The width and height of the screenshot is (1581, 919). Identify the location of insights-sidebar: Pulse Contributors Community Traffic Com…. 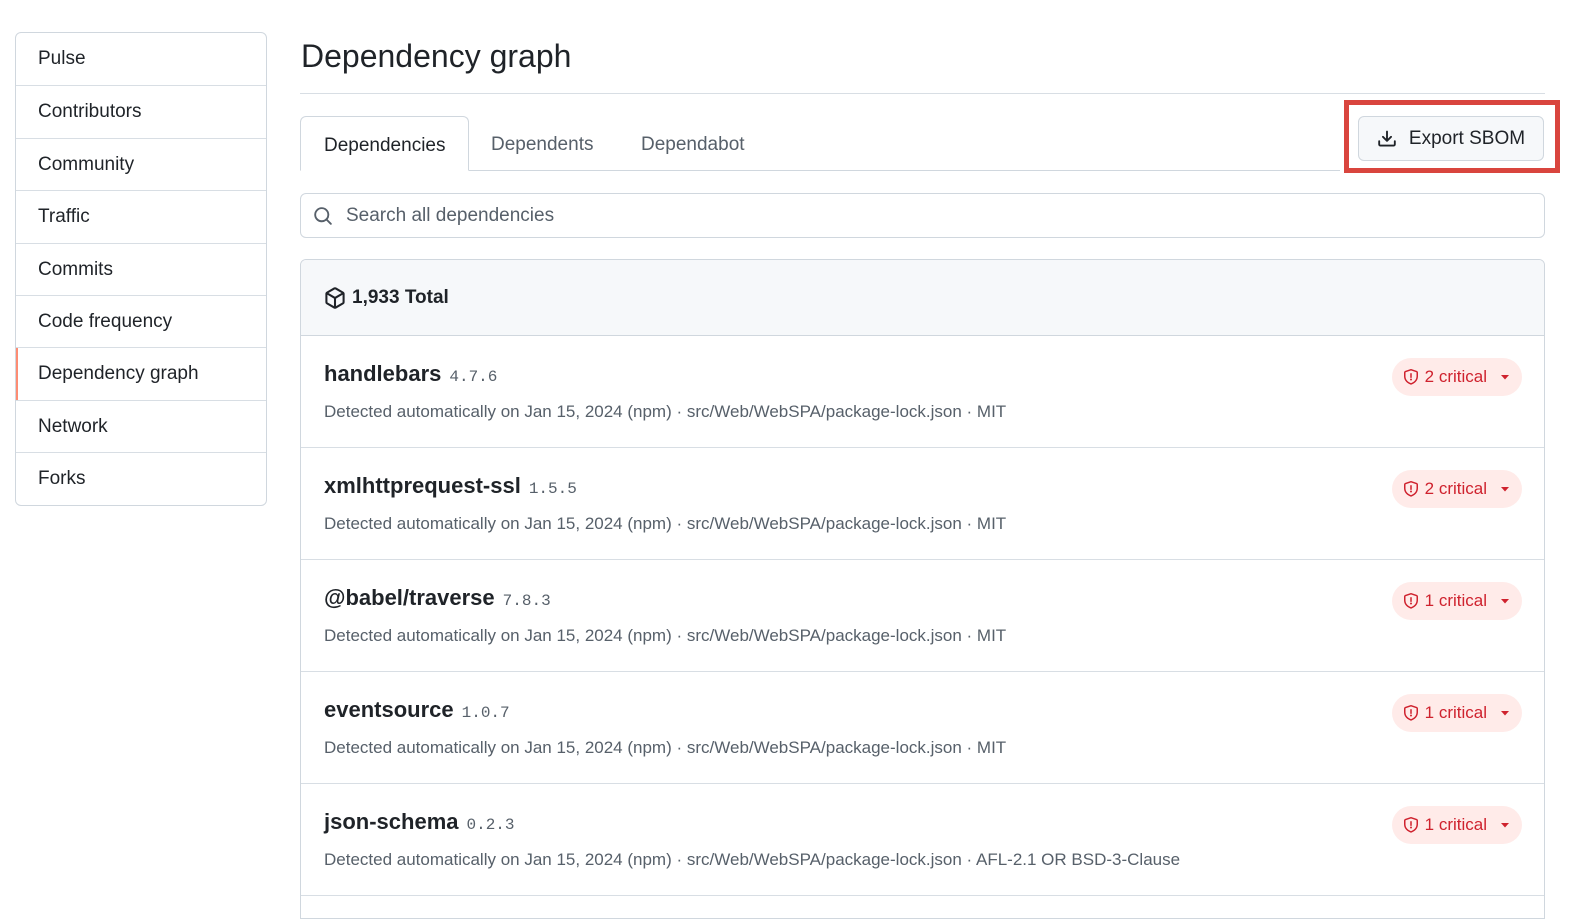
(141, 269).